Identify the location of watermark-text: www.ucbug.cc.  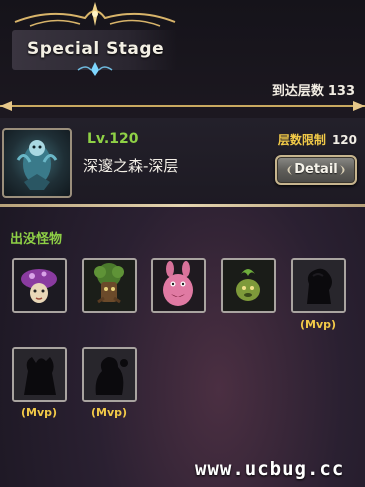
(270, 469).